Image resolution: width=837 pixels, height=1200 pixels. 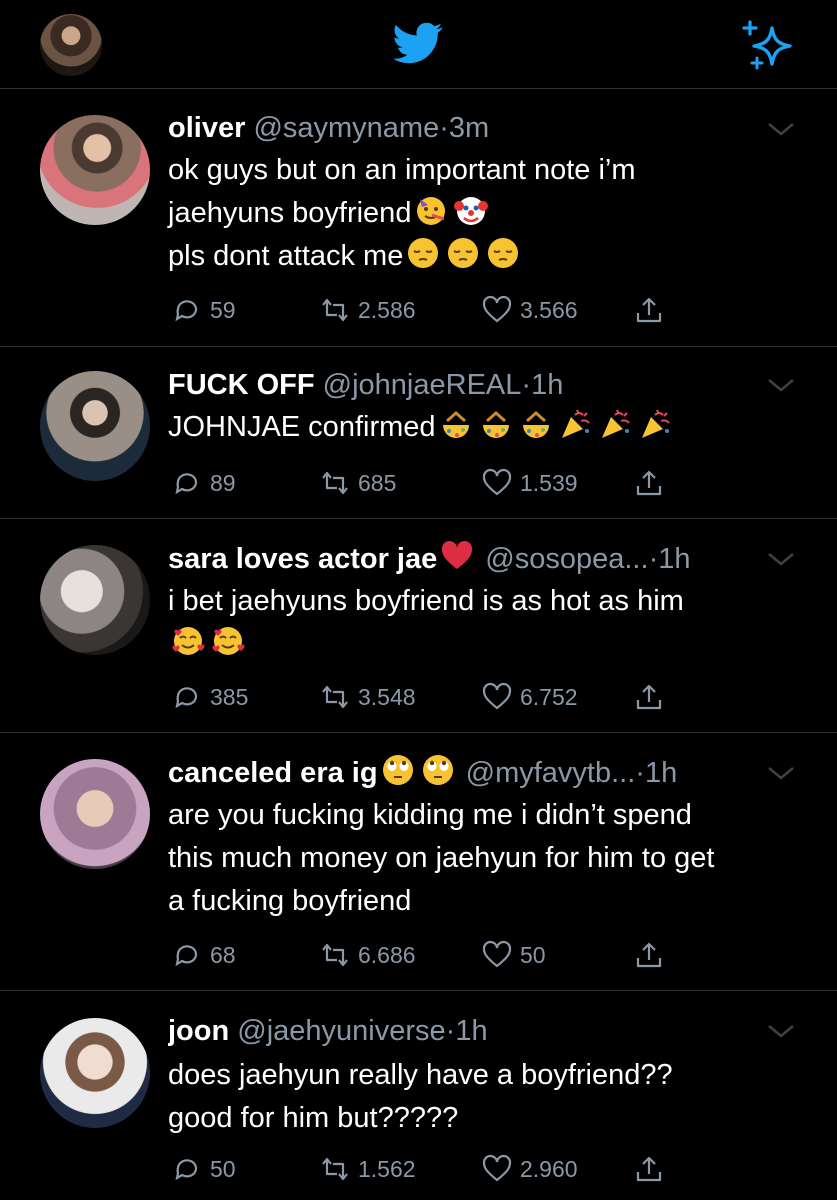 I want to click on reply-count: 385, so click(x=229, y=696).